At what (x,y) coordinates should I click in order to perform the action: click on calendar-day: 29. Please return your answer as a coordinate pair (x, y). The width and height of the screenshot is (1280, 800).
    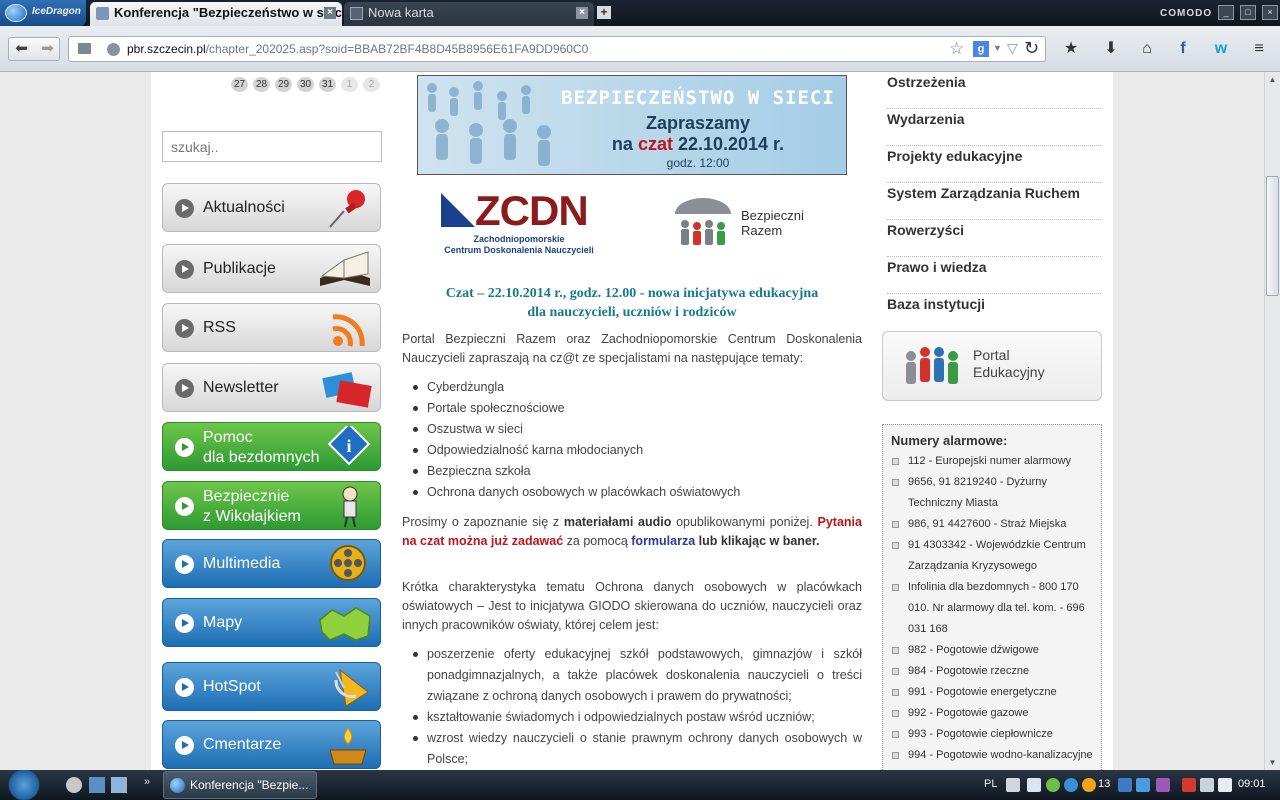
    Looking at the image, I should click on (283, 84).